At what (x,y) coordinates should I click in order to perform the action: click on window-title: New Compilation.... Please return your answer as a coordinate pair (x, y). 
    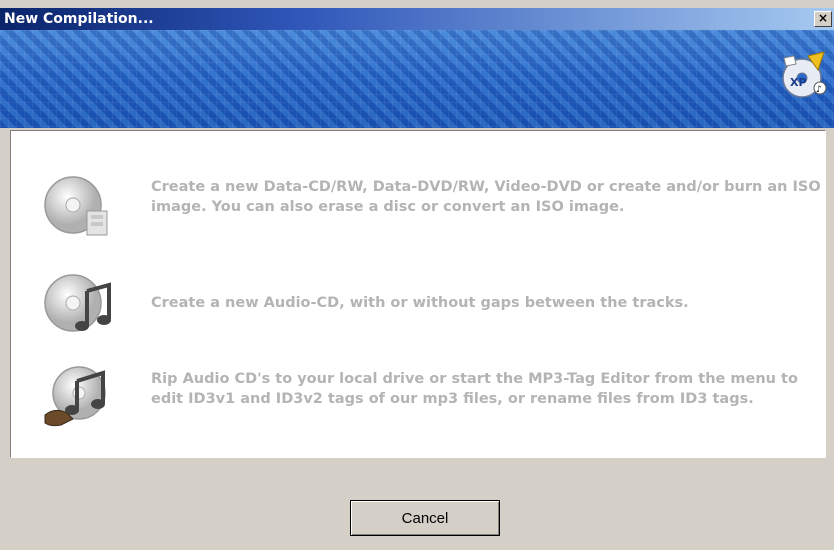
    Looking at the image, I should click on (79, 19).